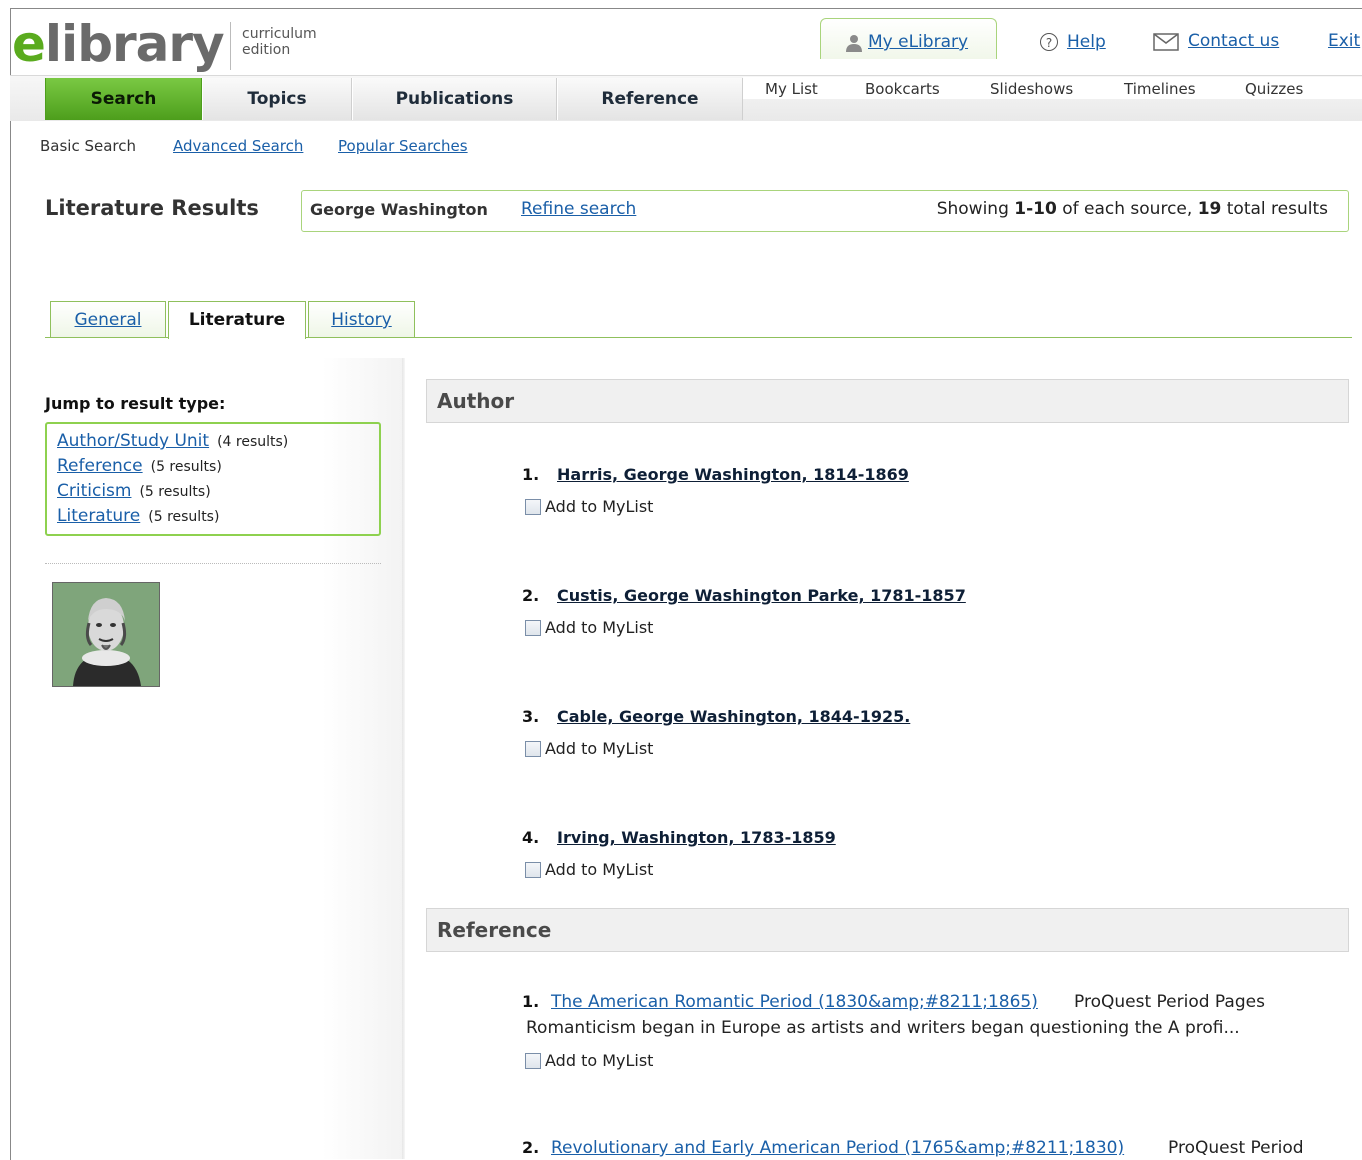 The image size is (1362, 1160). I want to click on subnav-timelines: Timelines, so click(1160, 89).